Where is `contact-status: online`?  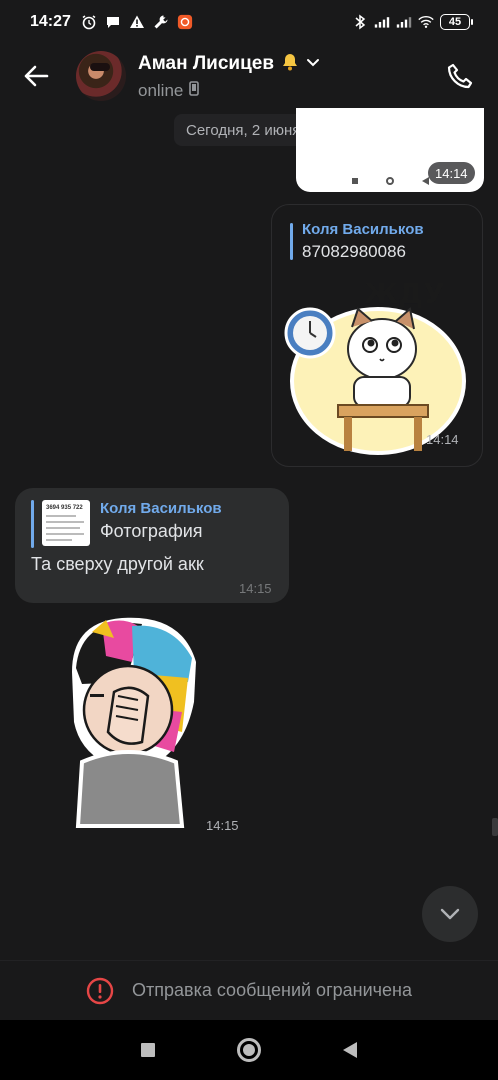
contact-status: online is located at coordinates (161, 90).